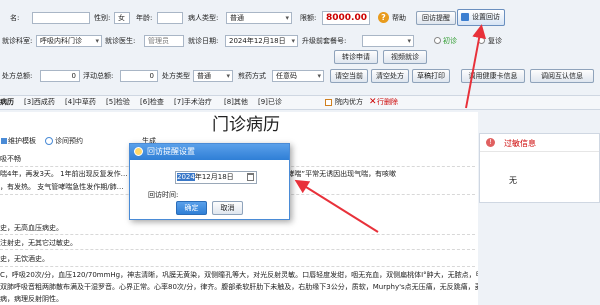 The width and height of the screenshot is (600, 305). What do you see at coordinates (476, 66) in the screenshot?
I see `arrow-to-settings` at bounding box center [476, 66].